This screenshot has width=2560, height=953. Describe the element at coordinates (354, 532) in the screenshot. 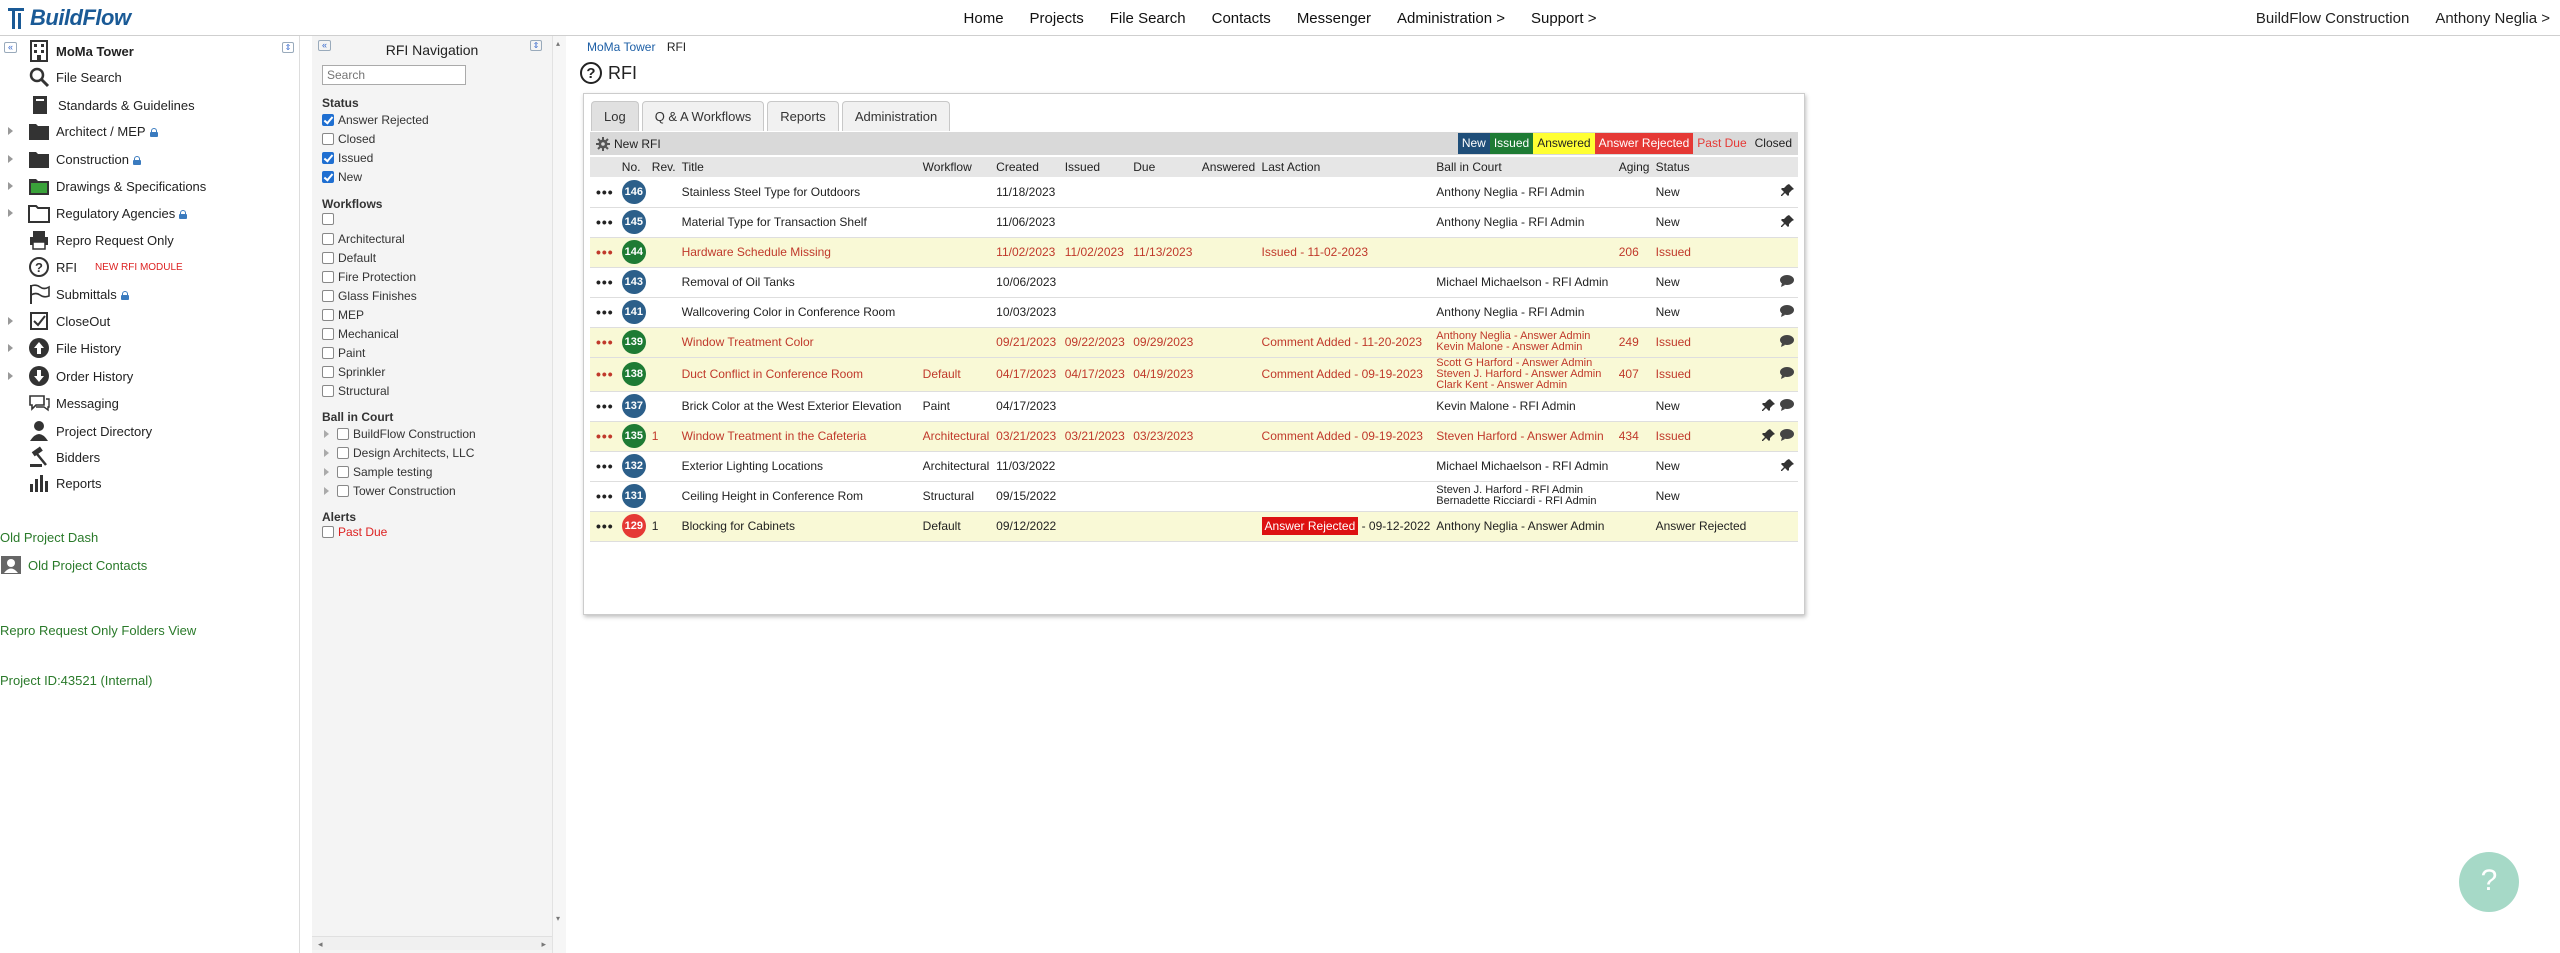

I see `alert-filter-past-due: Past Due` at that location.